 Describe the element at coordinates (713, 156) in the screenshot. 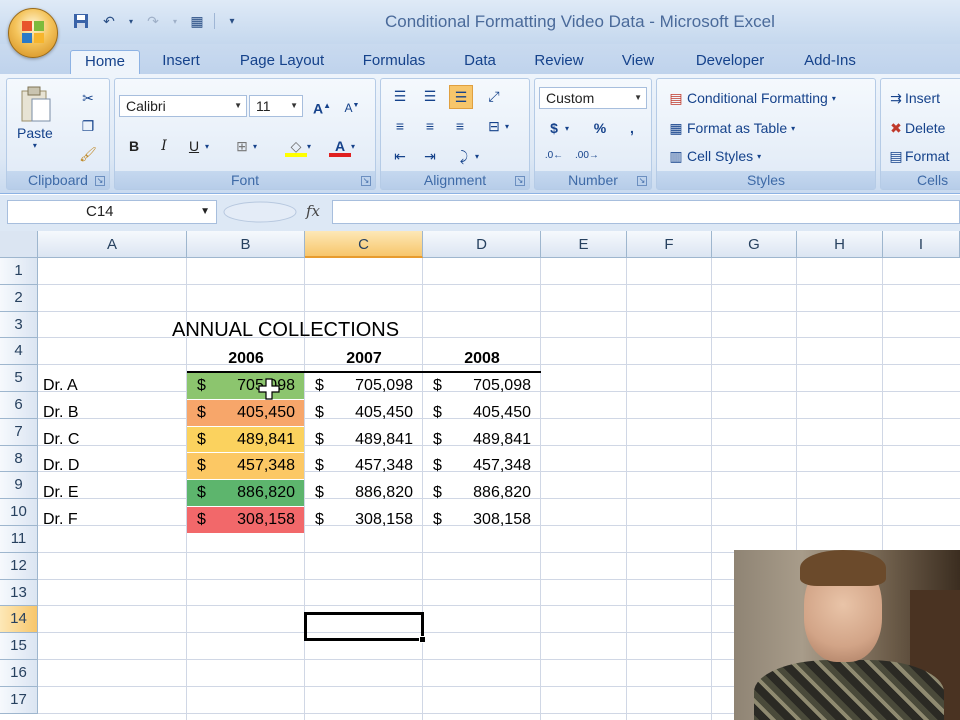

I see `cell-styles-button: ▥ Cell Styles ▾` at that location.